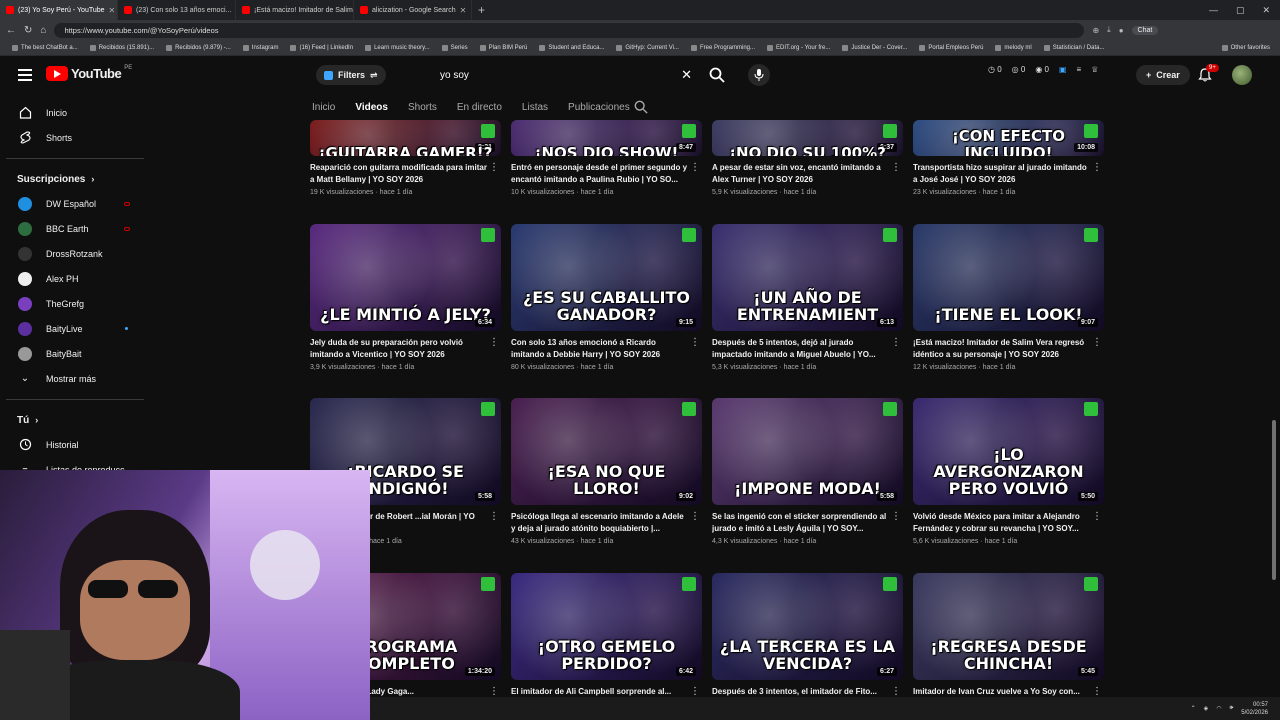  What do you see at coordinates (75, 203) in the screenshot?
I see `sidebar-subscription: DW Español` at bounding box center [75, 203].